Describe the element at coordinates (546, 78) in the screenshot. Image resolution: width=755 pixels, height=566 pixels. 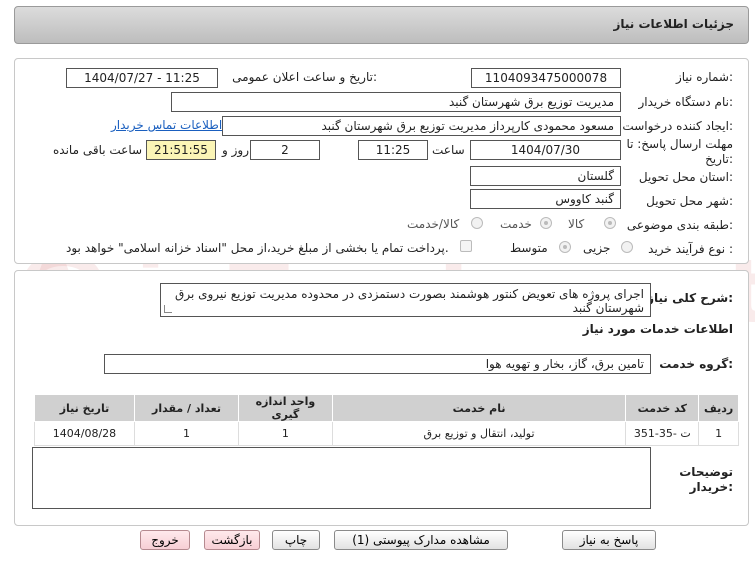
I see `need-number-field: 1104093475000078` at that location.